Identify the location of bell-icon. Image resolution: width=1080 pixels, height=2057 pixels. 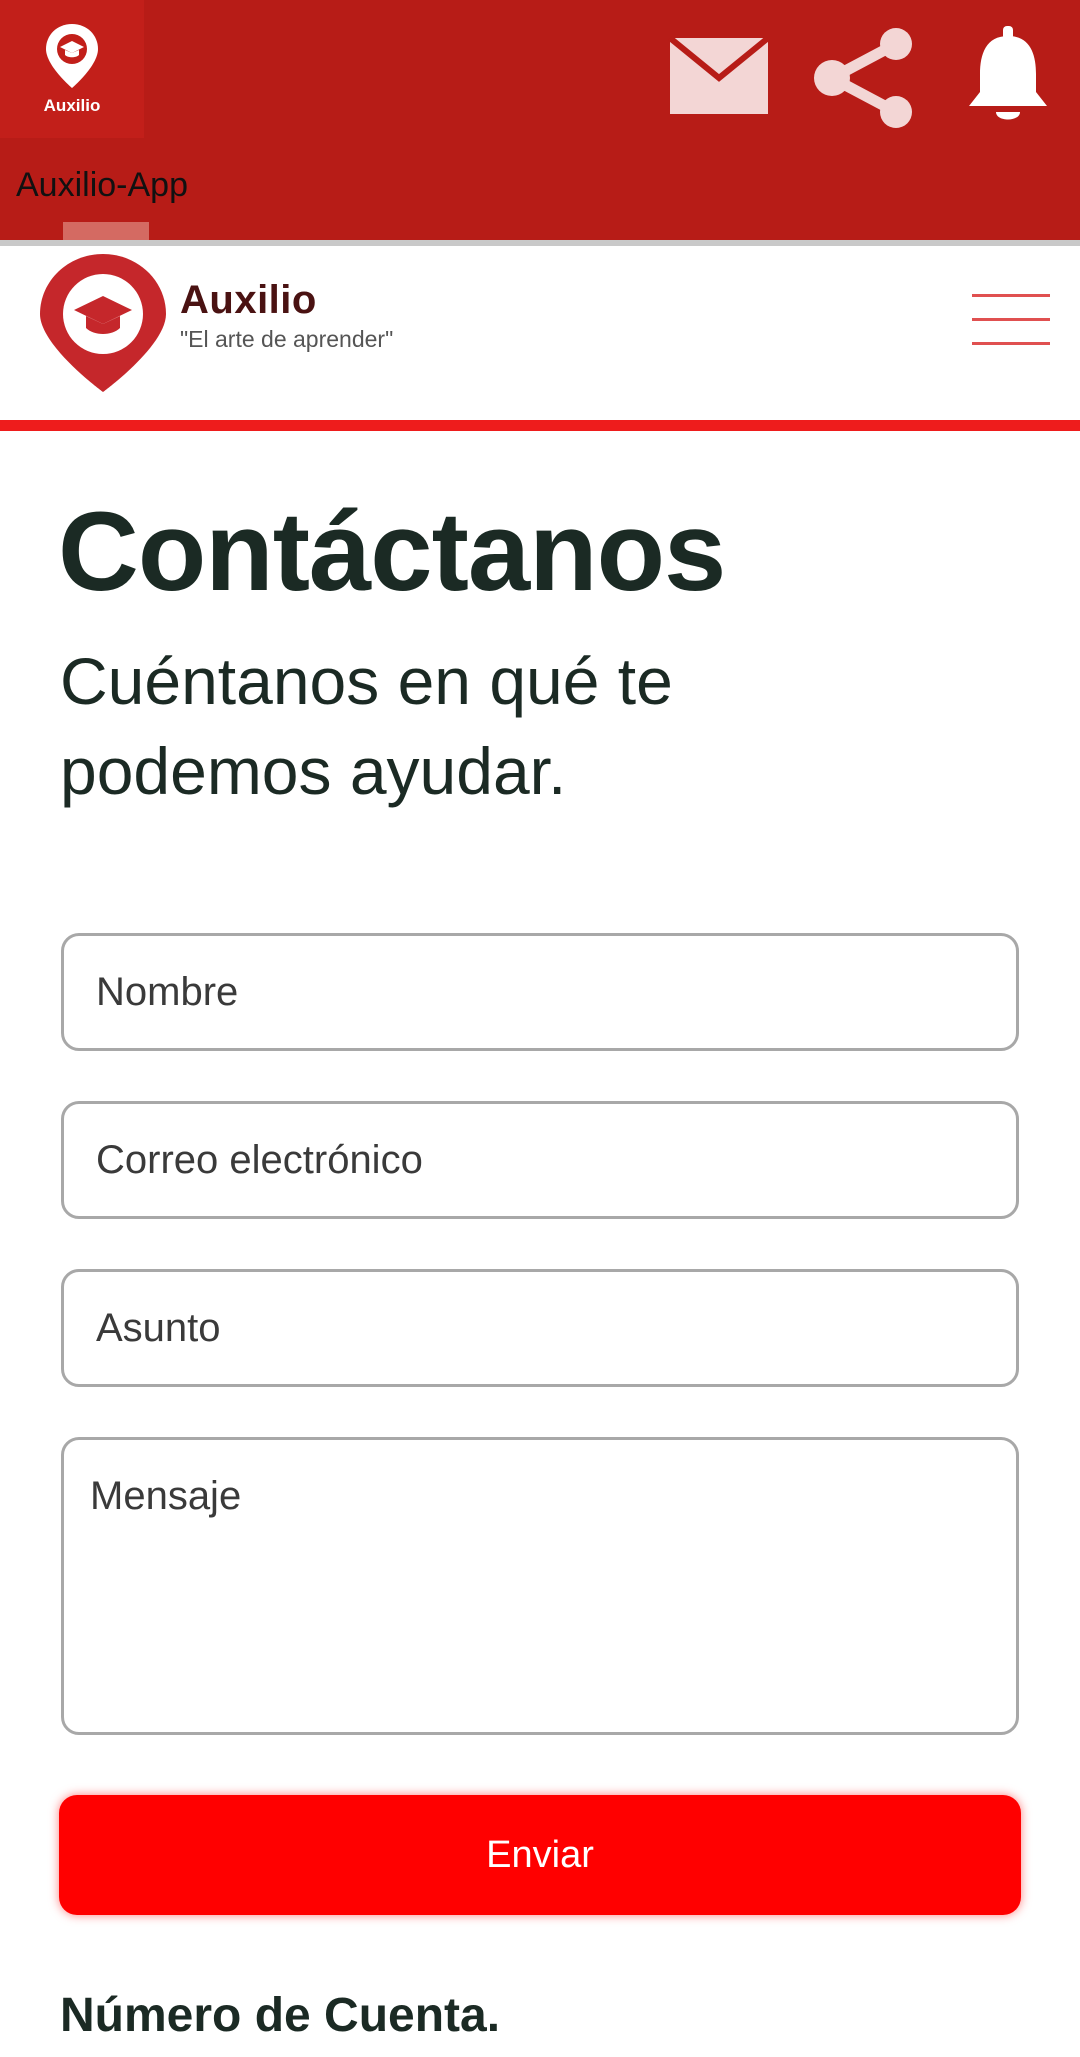
(1008, 76).